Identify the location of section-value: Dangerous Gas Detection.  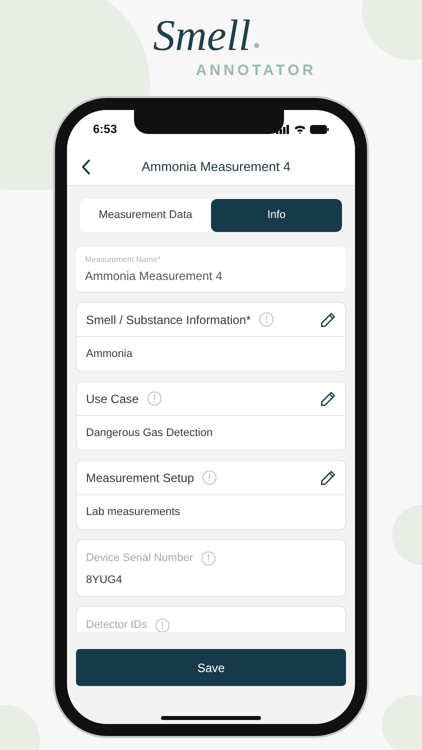
(149, 433).